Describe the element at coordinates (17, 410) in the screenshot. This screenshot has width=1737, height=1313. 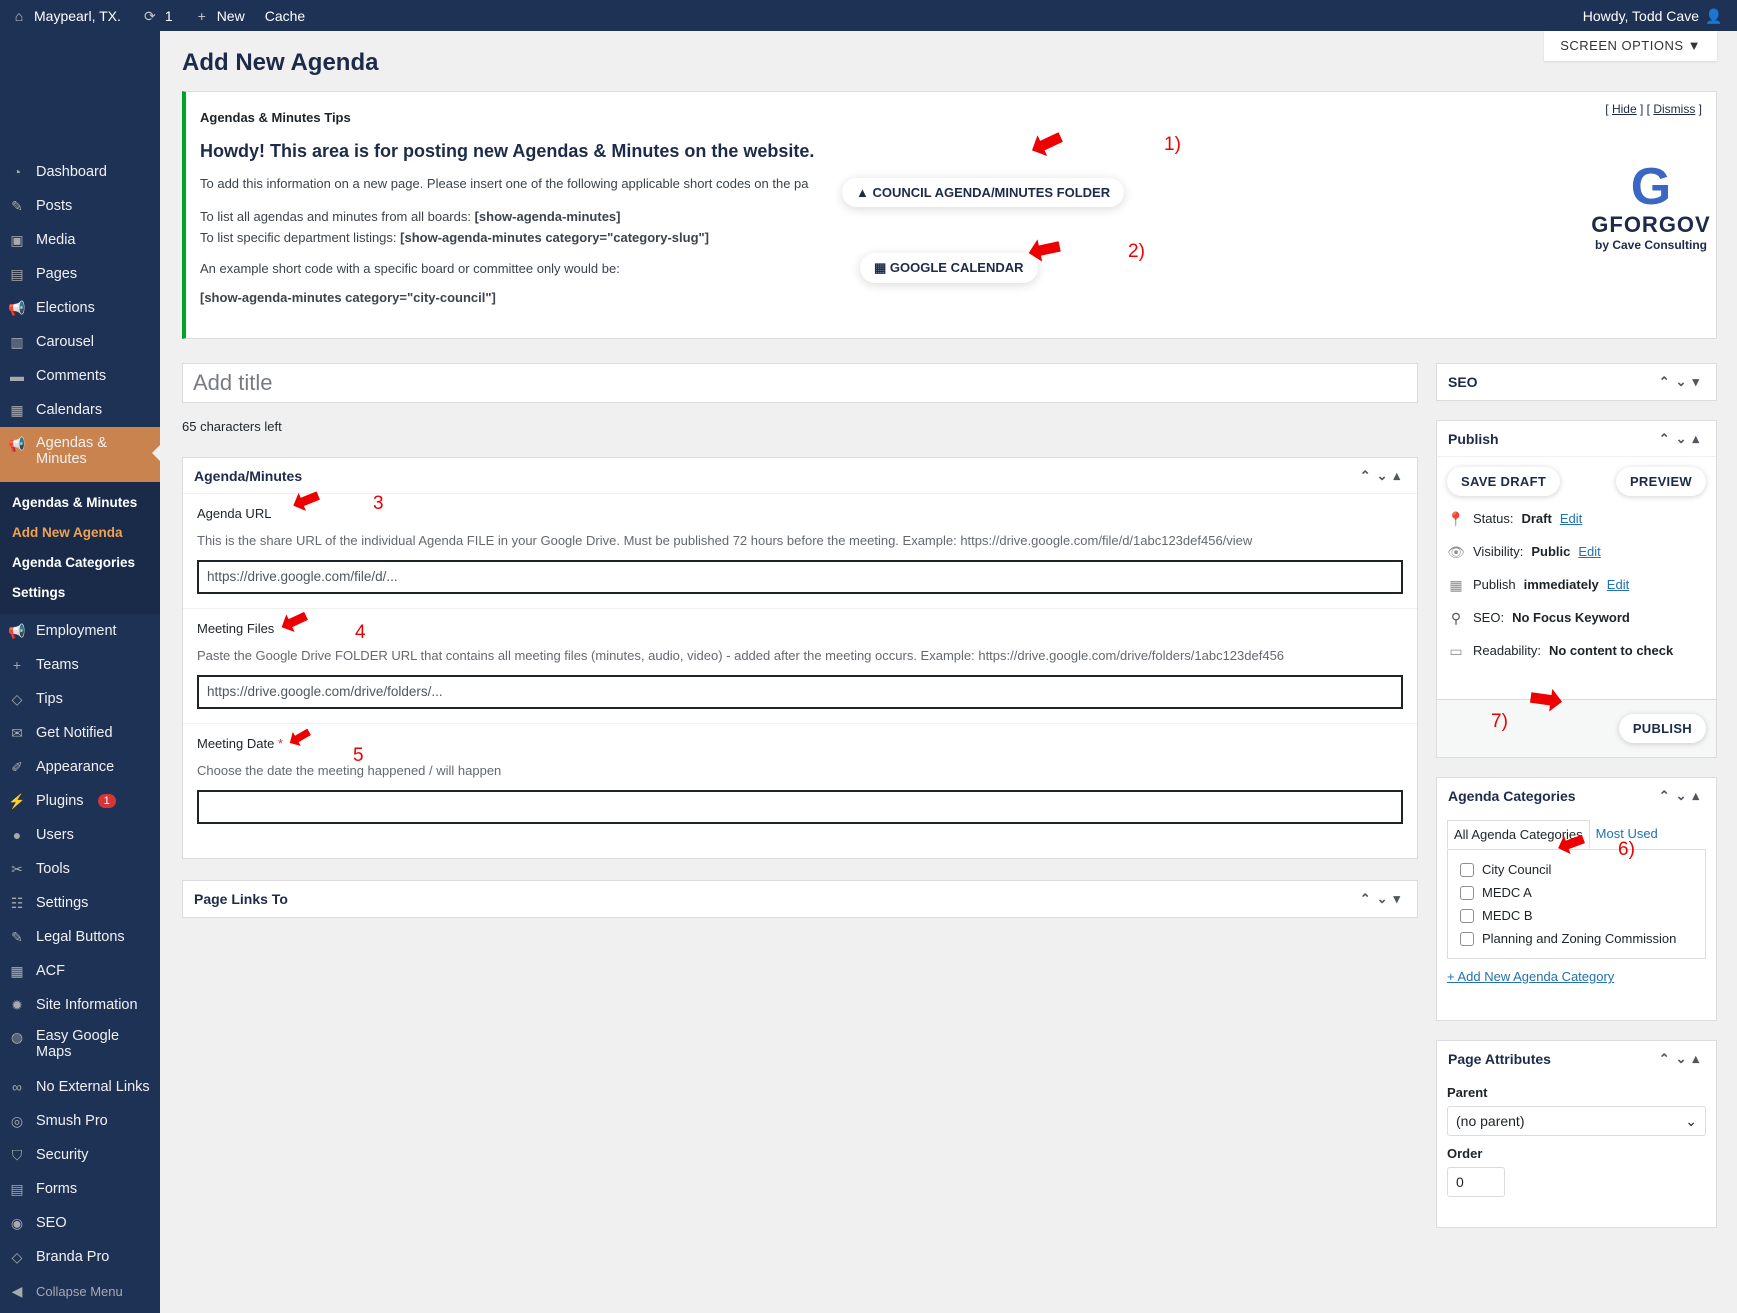
I see `calendar-icon: ▦` at that location.